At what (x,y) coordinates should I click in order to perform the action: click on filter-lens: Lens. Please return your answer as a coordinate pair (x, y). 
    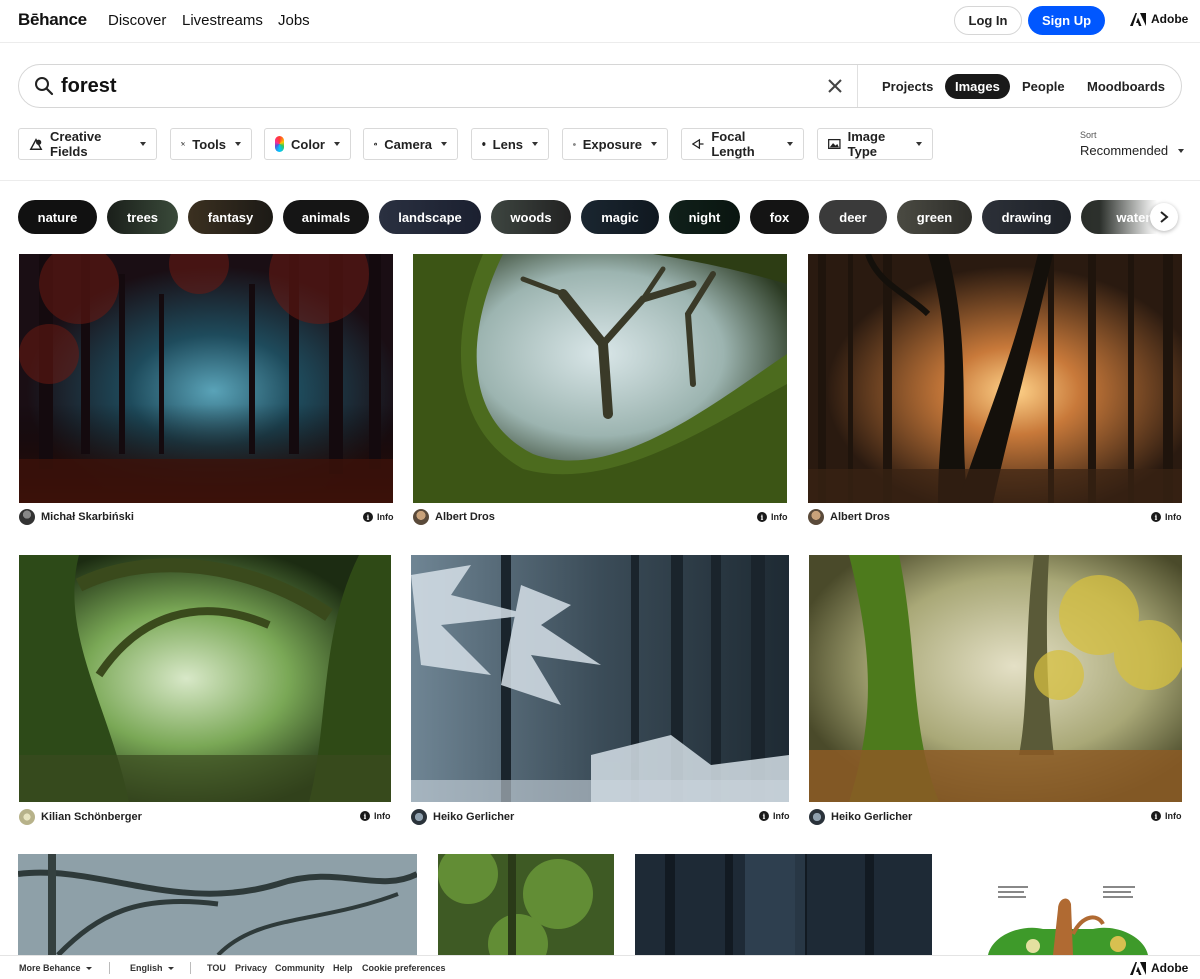
    Looking at the image, I should click on (510, 144).